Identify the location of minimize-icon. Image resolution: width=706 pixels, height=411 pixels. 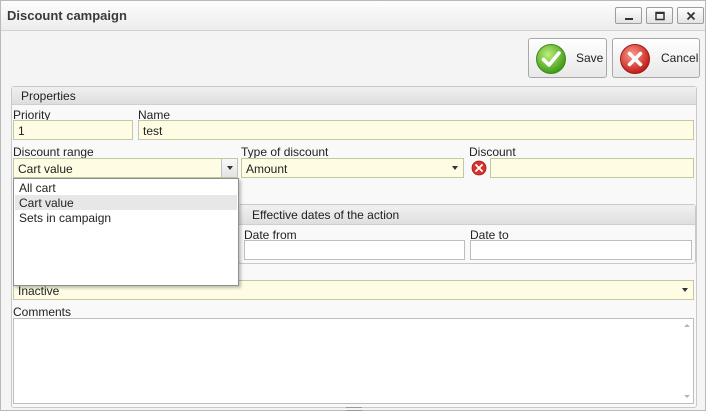
(629, 19).